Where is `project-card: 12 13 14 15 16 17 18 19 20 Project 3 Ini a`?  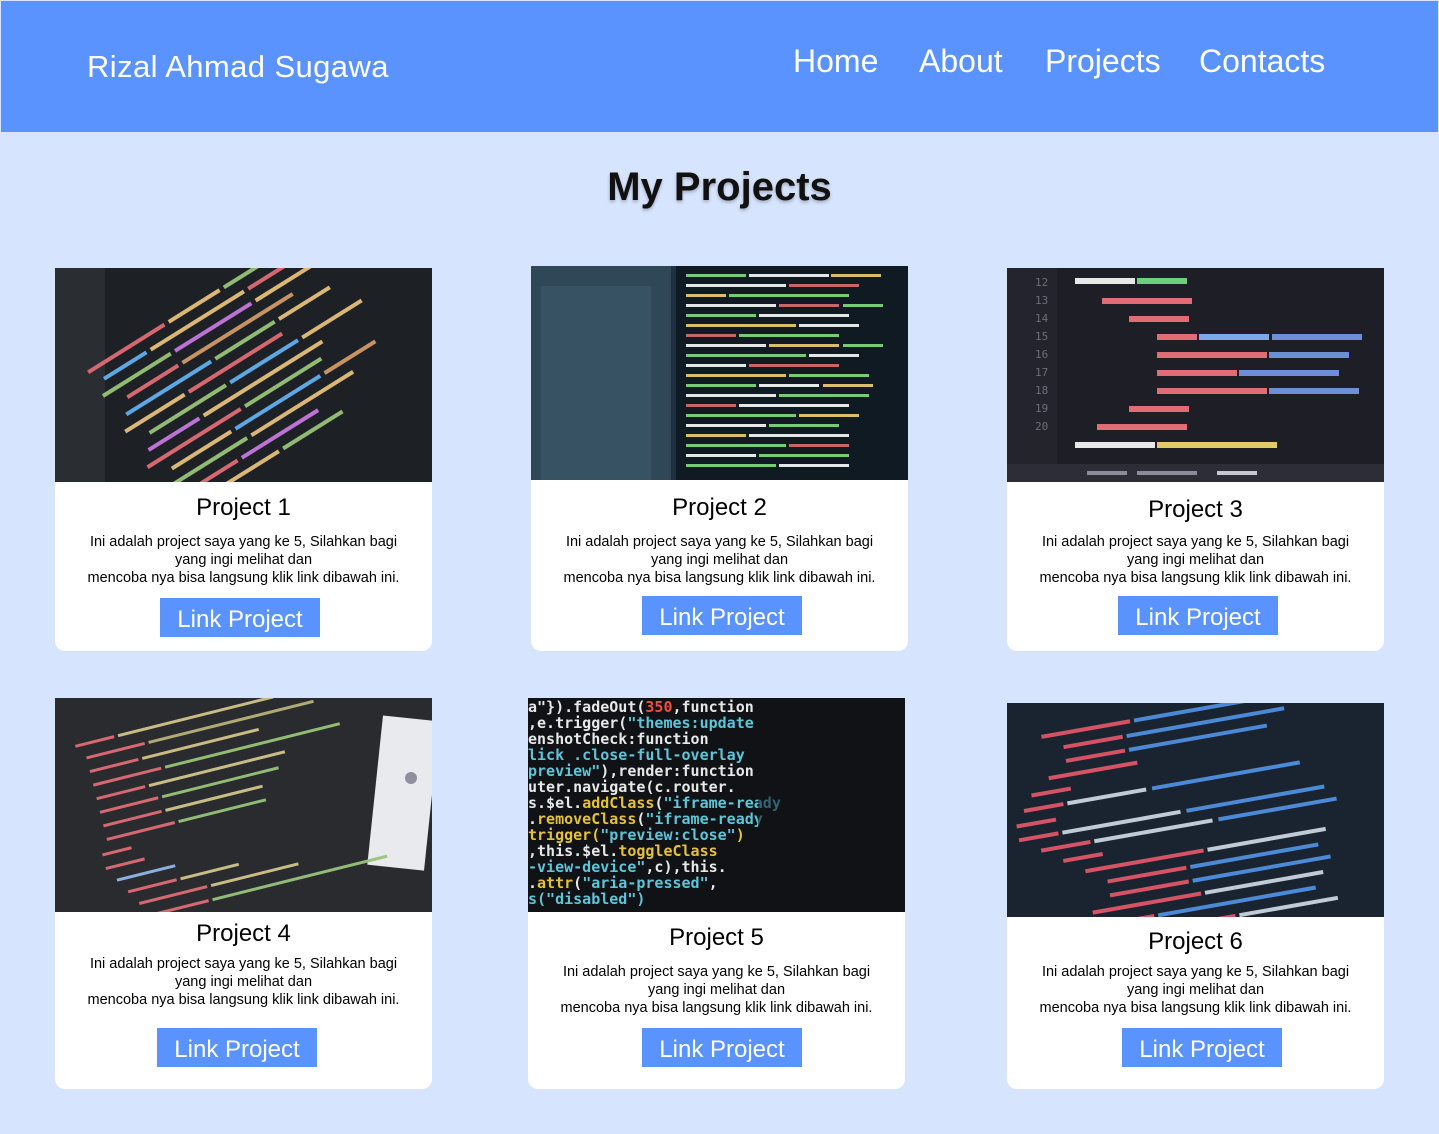 project-card: 12 13 14 15 16 17 18 19 20 Project 3 Ini a is located at coordinates (1195, 459).